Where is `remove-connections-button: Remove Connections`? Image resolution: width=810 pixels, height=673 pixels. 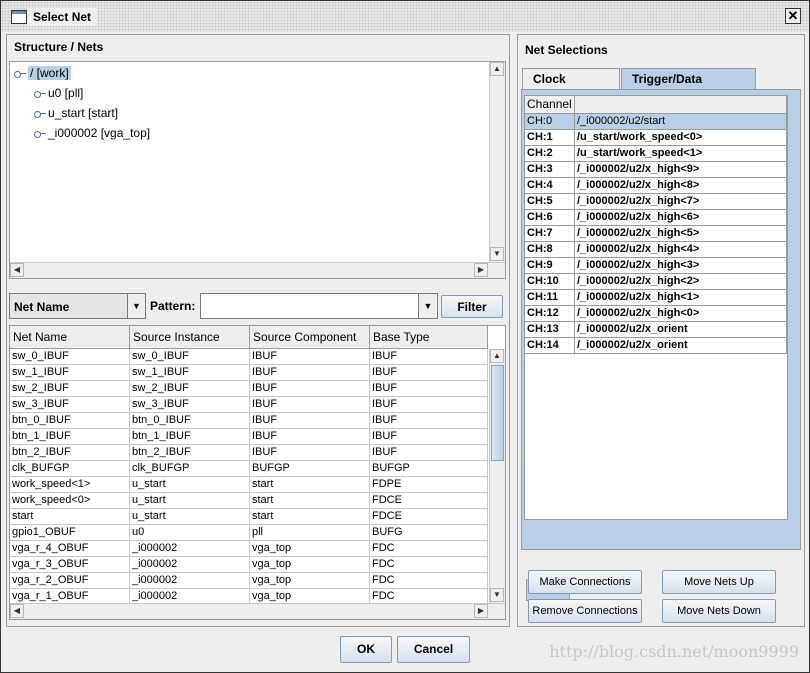
remove-connections-button: Remove Connections is located at coordinates (585, 611).